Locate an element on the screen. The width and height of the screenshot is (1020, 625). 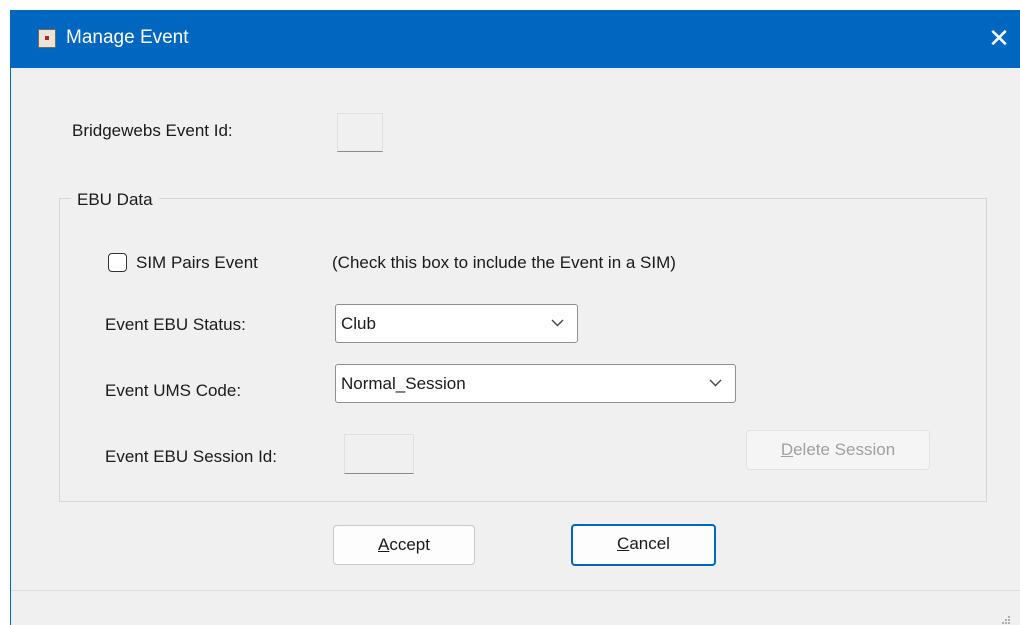
event-ebu-session-id-label: Event EBU Session Id: is located at coordinates (191, 456).